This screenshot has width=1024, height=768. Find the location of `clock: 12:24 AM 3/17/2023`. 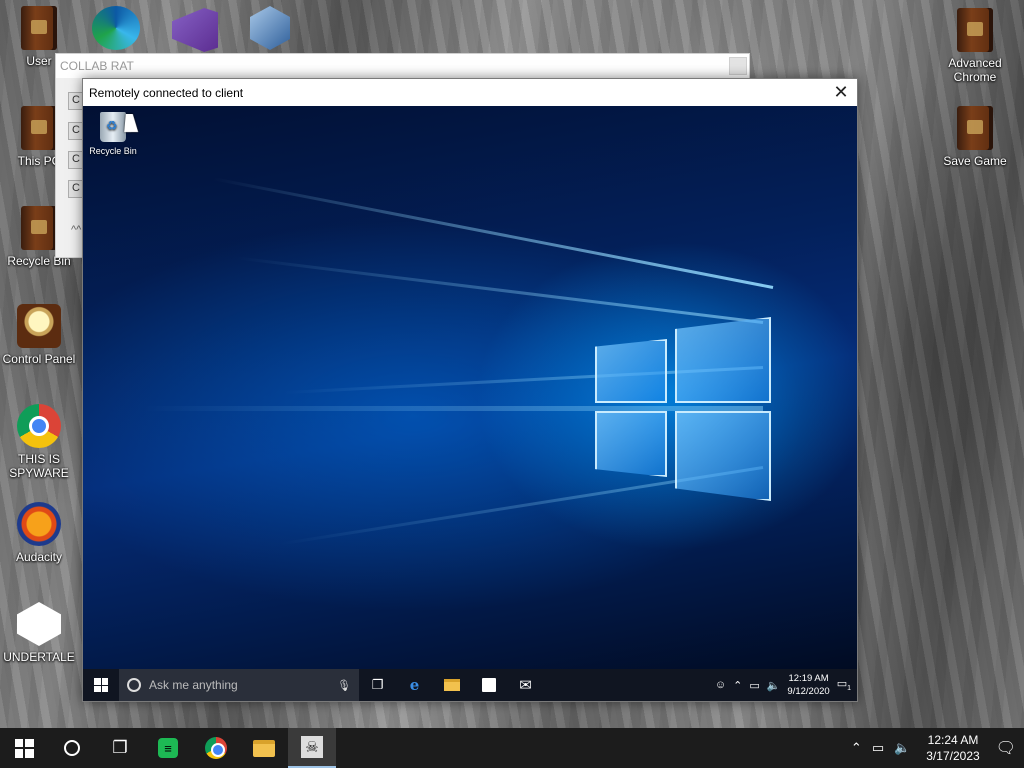

clock: 12:24 AM 3/17/2023 is located at coordinates (952, 748).